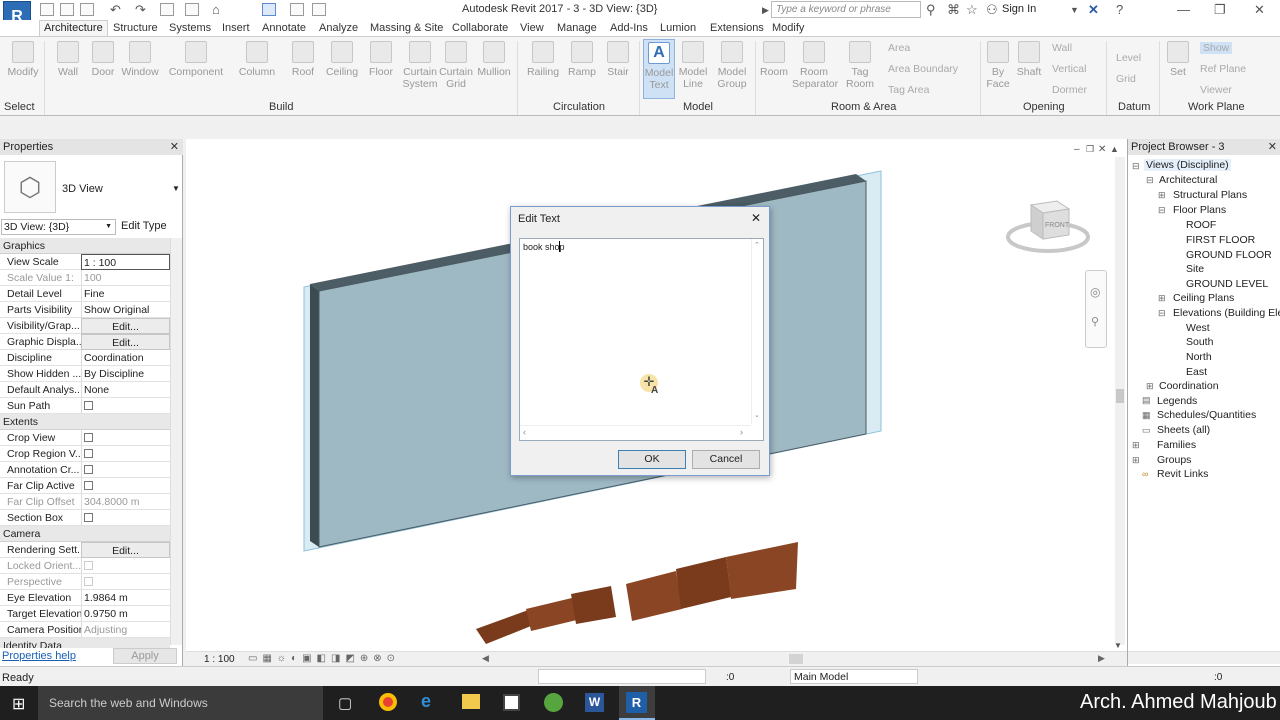 The image size is (1280, 720). What do you see at coordinates (659, 69) in the screenshot?
I see `model-text-button: A Model Text` at bounding box center [659, 69].